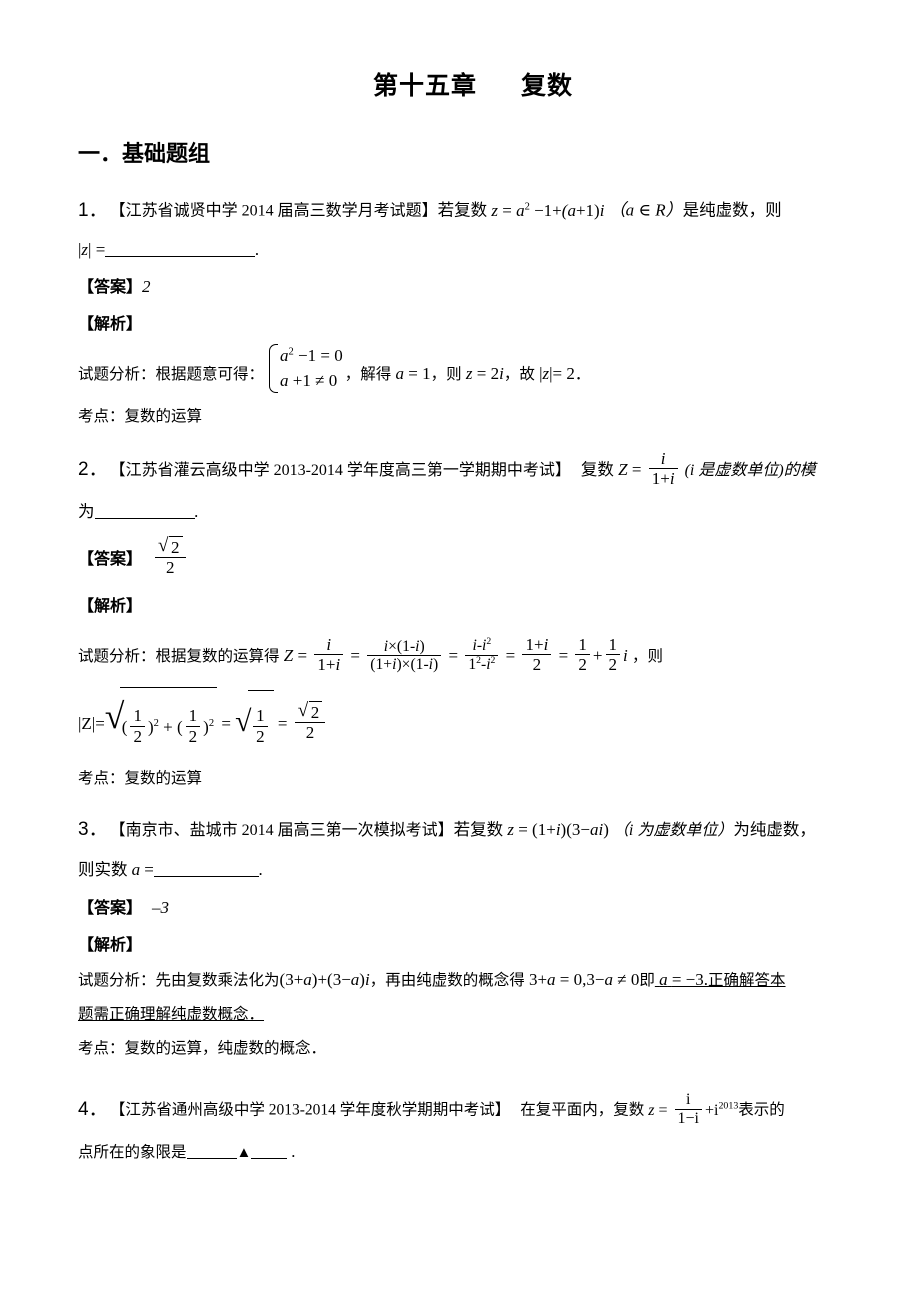 This screenshot has width=920, height=1302. What do you see at coordinates (180, 248) in the screenshot?
I see `question-1-answer-blank` at bounding box center [180, 248].